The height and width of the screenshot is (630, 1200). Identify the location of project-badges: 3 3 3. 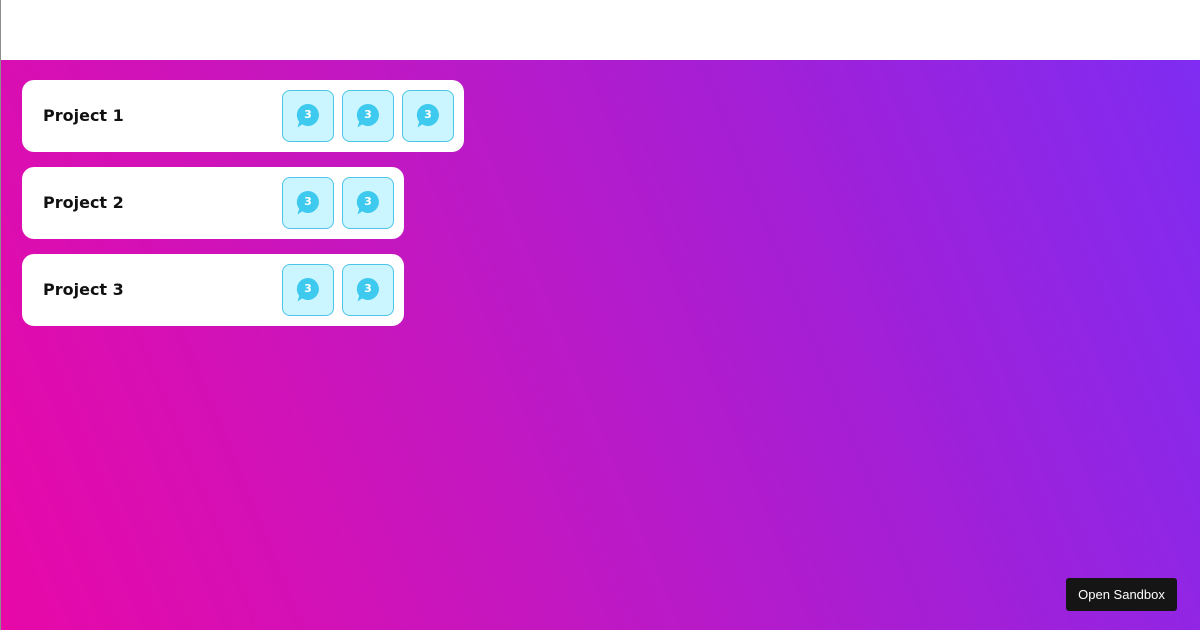
(368, 116).